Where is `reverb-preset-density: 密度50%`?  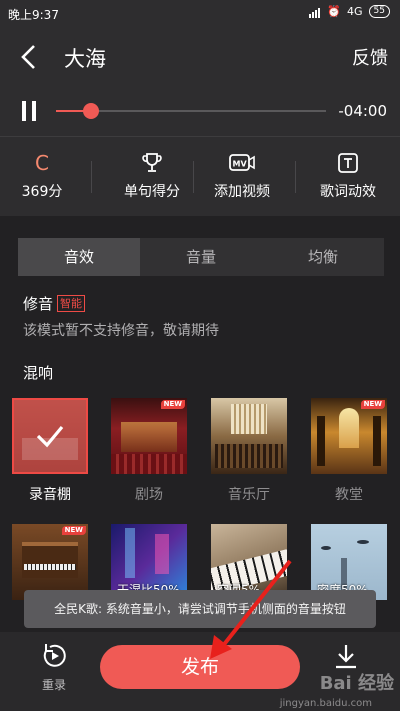
reverb-preset-density: 密度50% is located at coordinates (349, 562).